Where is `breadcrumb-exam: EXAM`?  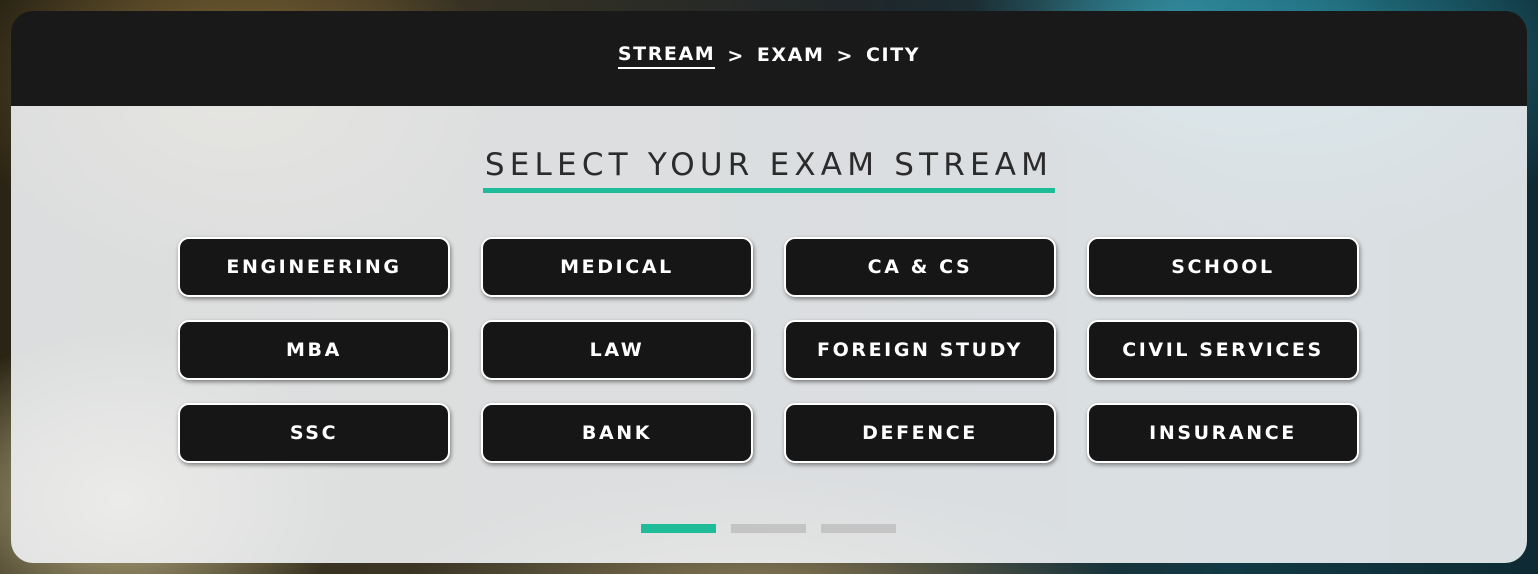
breadcrumb-exam: EXAM is located at coordinates (791, 56).